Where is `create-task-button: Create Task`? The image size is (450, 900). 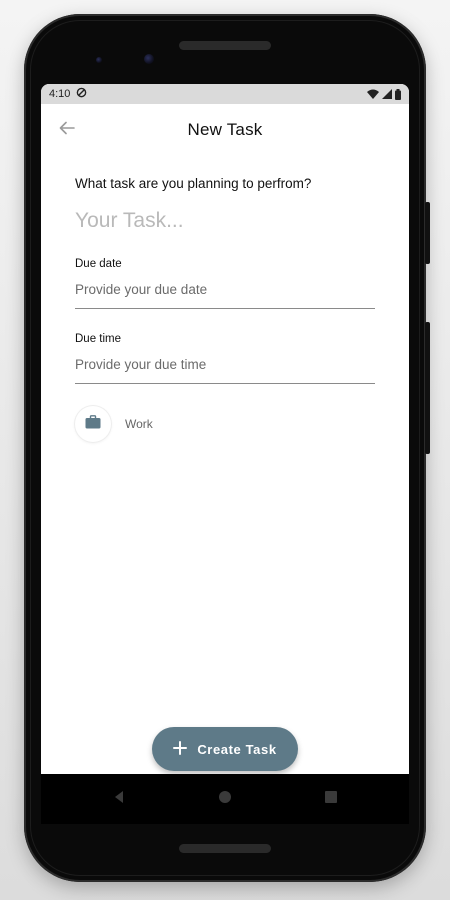
create-task-button: Create Task is located at coordinates (225, 749).